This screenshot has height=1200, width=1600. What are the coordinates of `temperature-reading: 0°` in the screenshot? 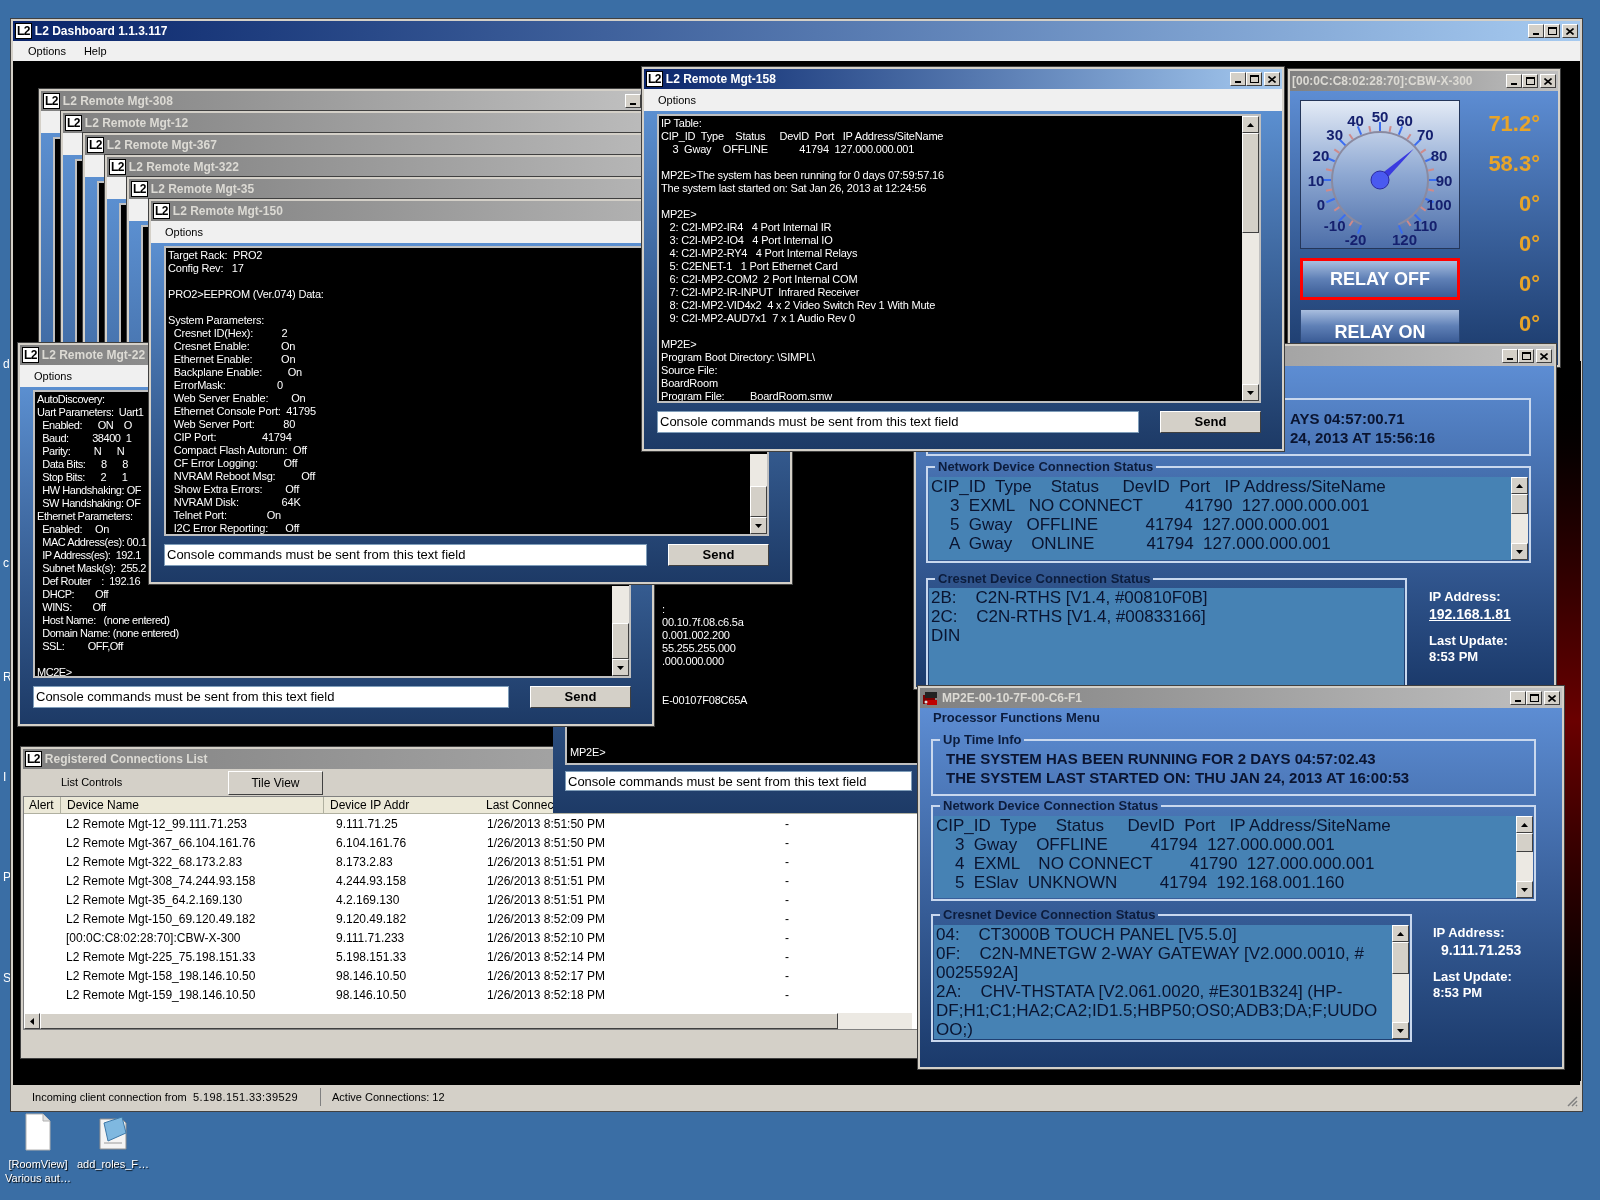 It's located at (1529, 283).